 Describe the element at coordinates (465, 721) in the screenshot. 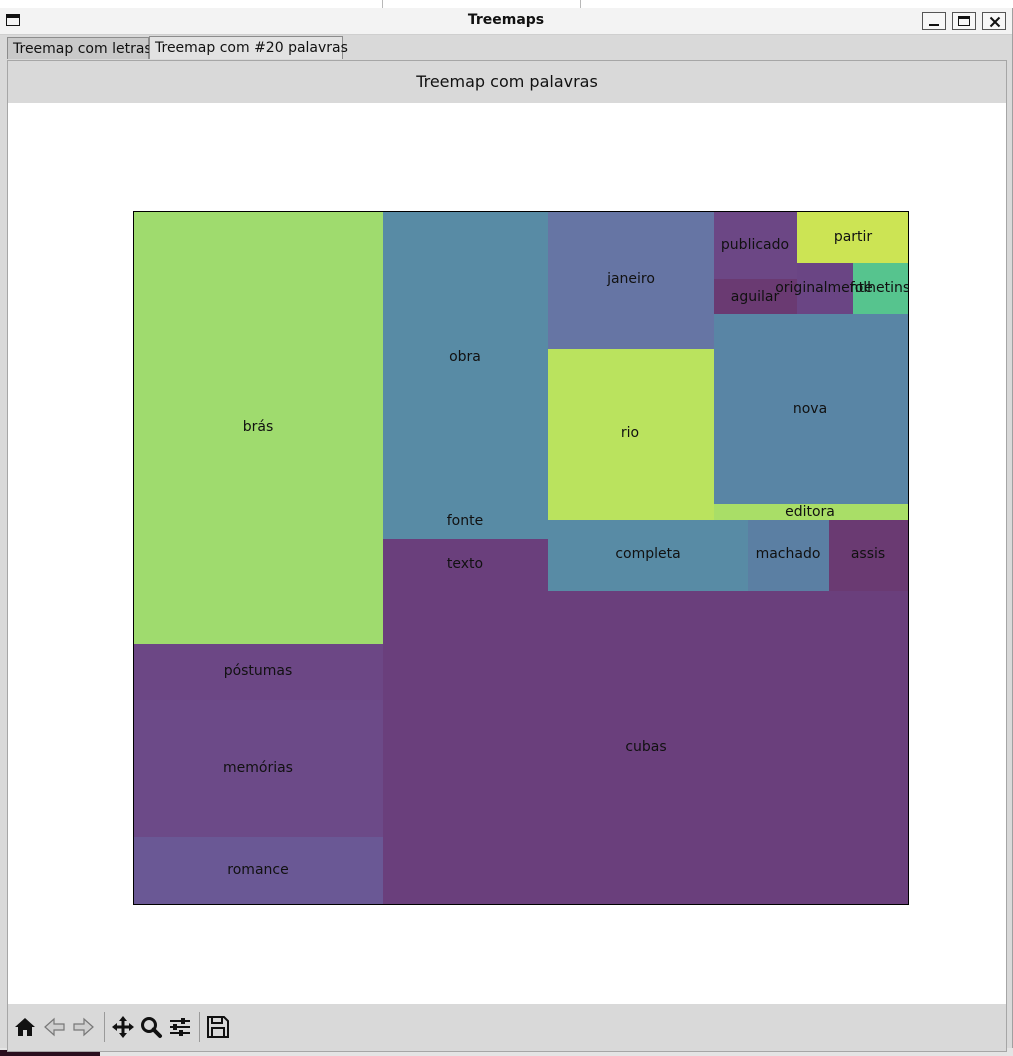

I see `treemap-cell-texto` at that location.